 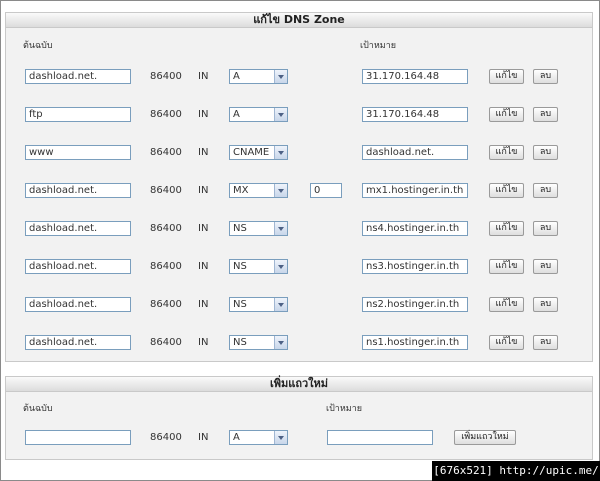 What do you see at coordinates (78, 437) in the screenshot?
I see `new-name-input` at bounding box center [78, 437].